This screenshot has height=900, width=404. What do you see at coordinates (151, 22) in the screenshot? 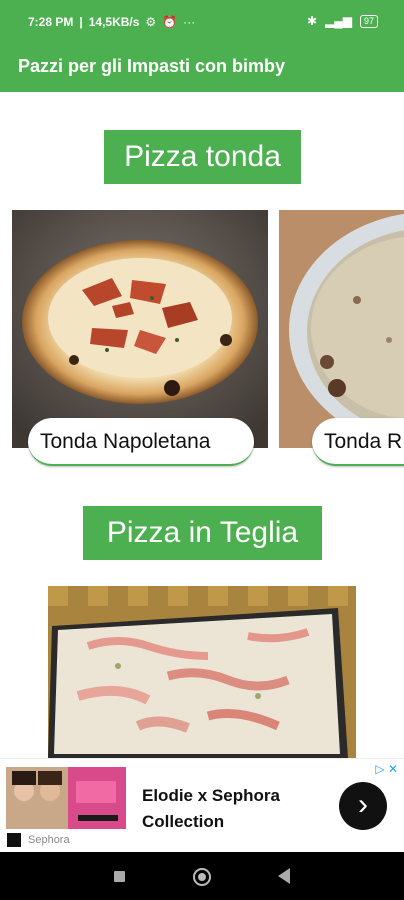
I see `alarm-icon: ⚙` at bounding box center [151, 22].